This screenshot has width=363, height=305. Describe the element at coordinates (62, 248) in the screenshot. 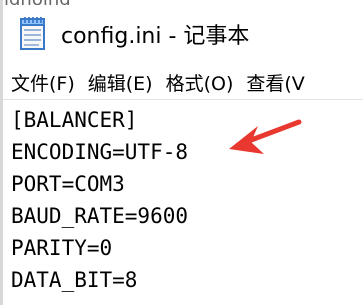

I see `editor-line: PARITY=0` at that location.